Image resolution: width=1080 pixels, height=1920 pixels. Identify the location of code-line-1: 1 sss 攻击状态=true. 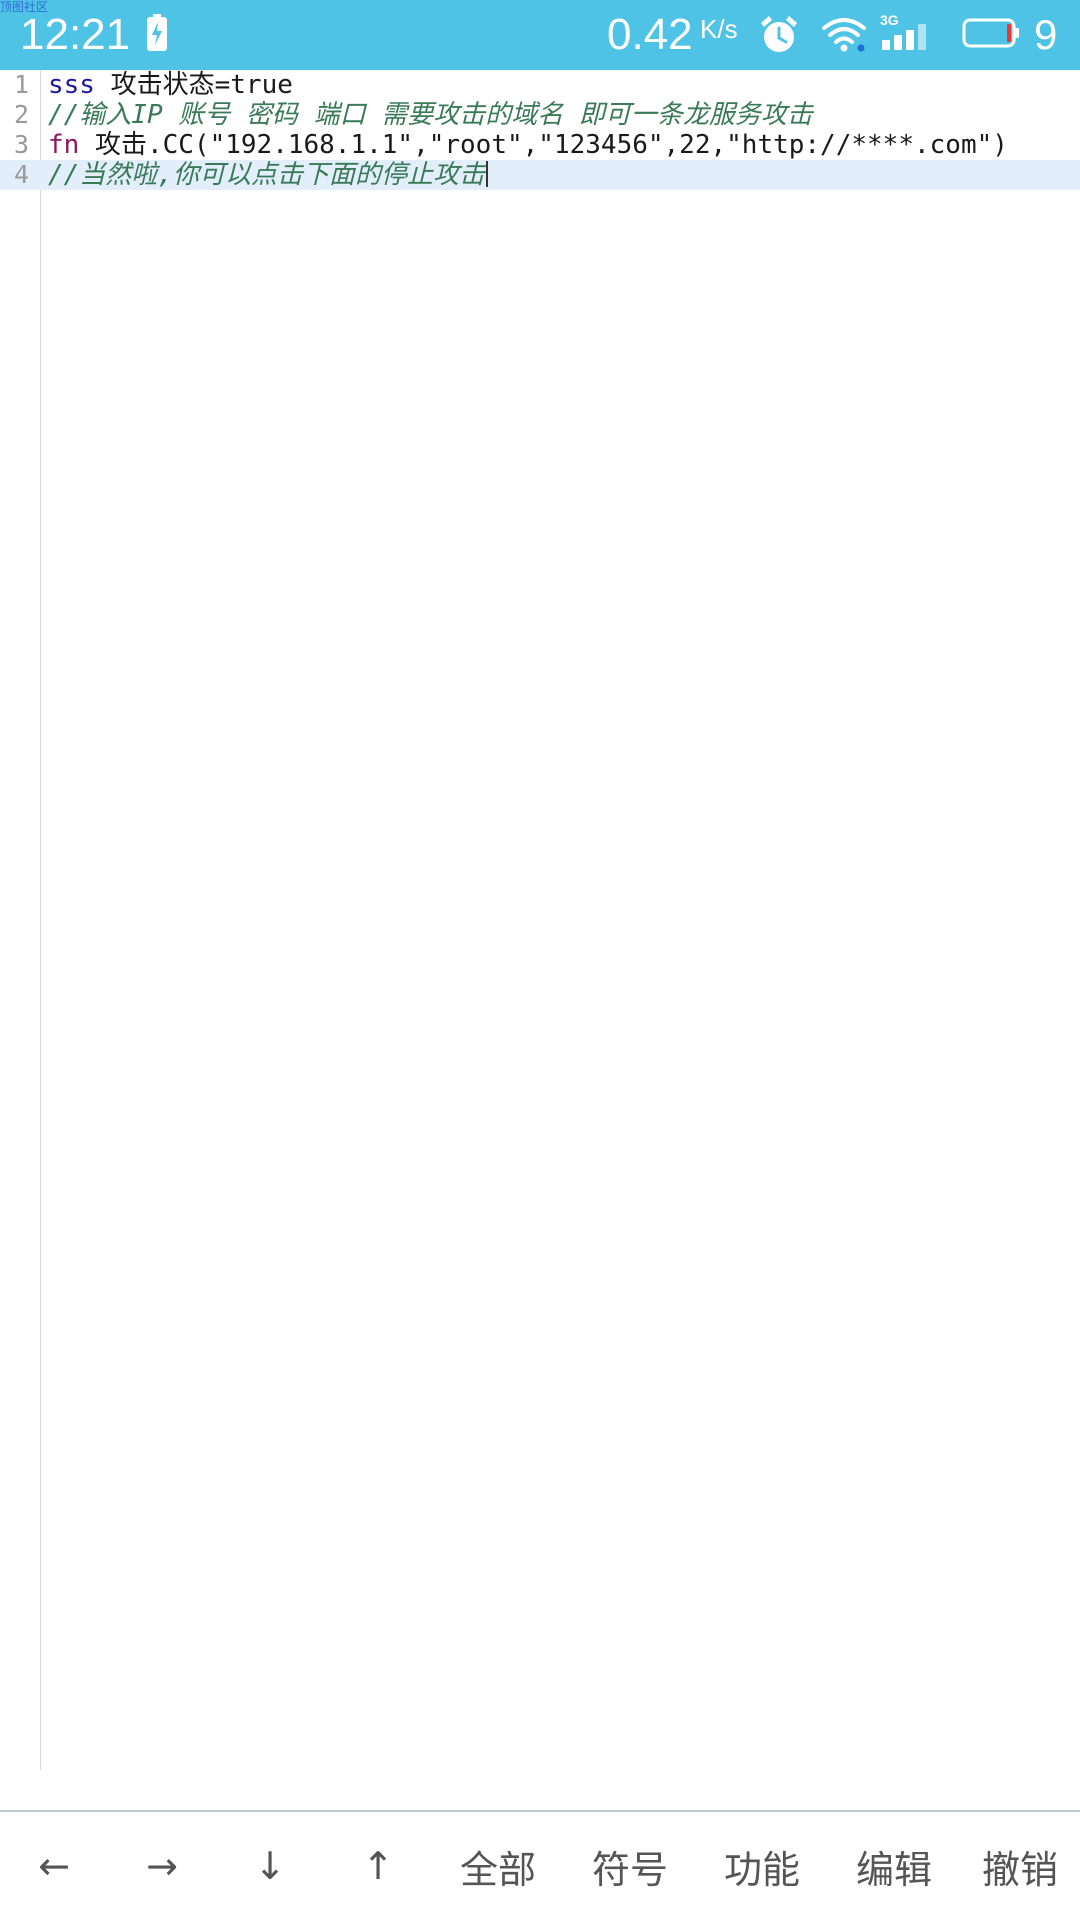
(540, 85).